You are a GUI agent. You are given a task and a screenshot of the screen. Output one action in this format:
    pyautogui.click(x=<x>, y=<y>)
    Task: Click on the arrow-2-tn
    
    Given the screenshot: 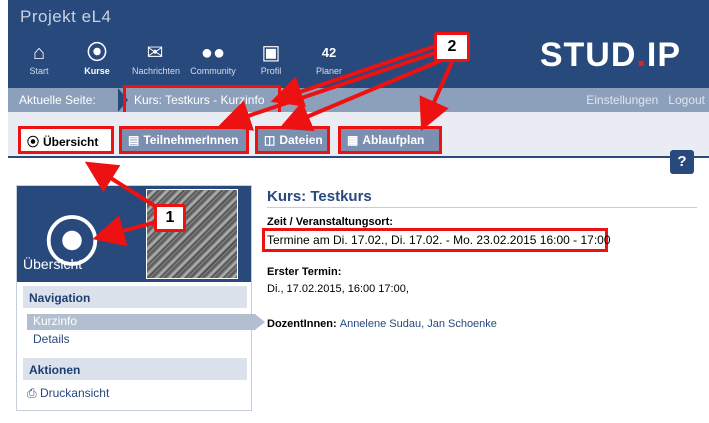 What is the action you would take?
    pyautogui.click(x=328, y=90)
    